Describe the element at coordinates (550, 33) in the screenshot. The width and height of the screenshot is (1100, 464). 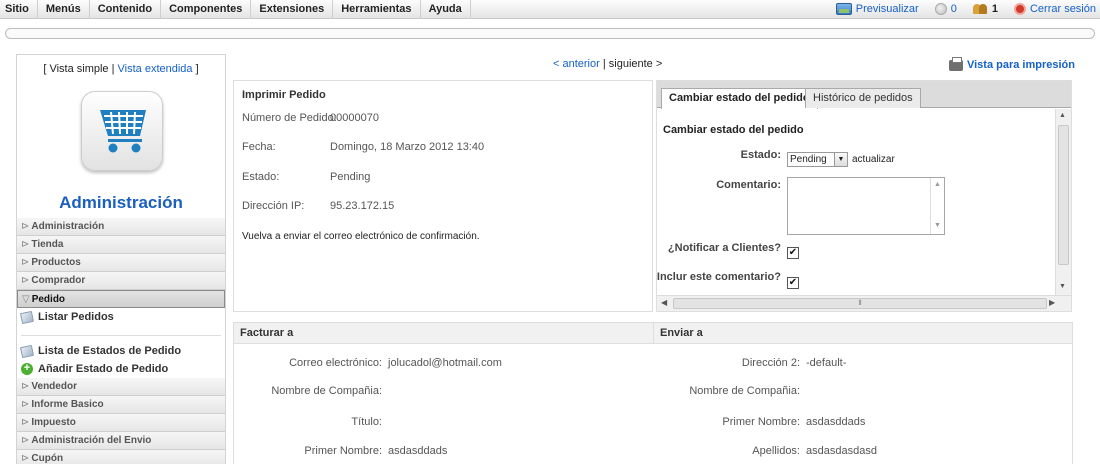
I see `progress-bar` at that location.